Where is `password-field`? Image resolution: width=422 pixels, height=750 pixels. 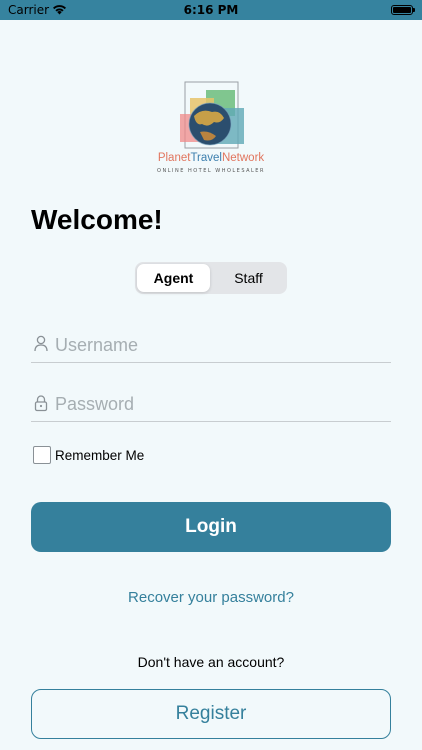
password-field is located at coordinates (211, 405).